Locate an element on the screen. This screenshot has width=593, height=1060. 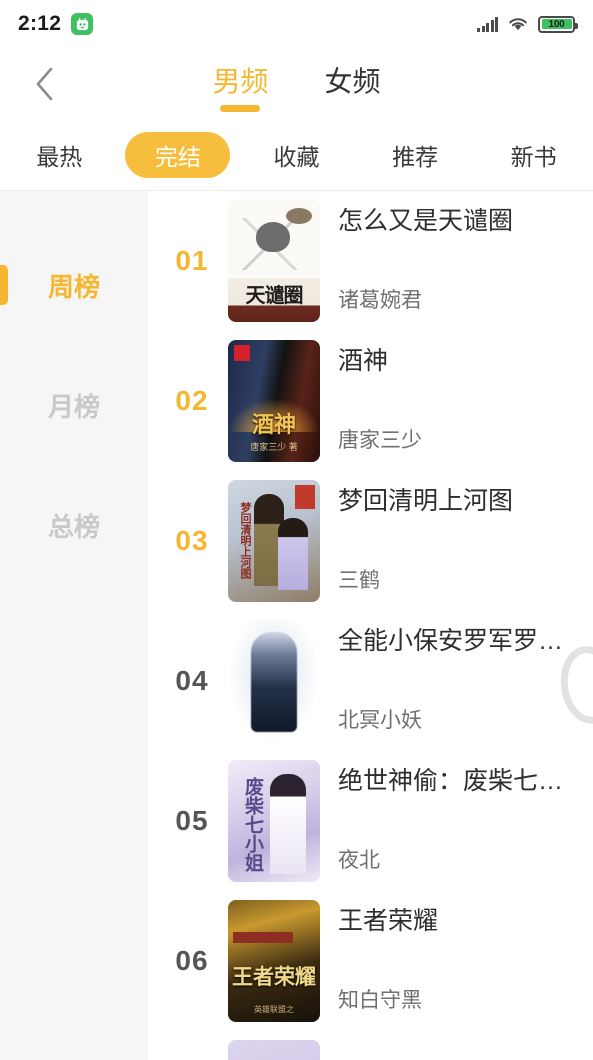
book-info: 酒神 唐家三少 is located at coordinates (456, 401).